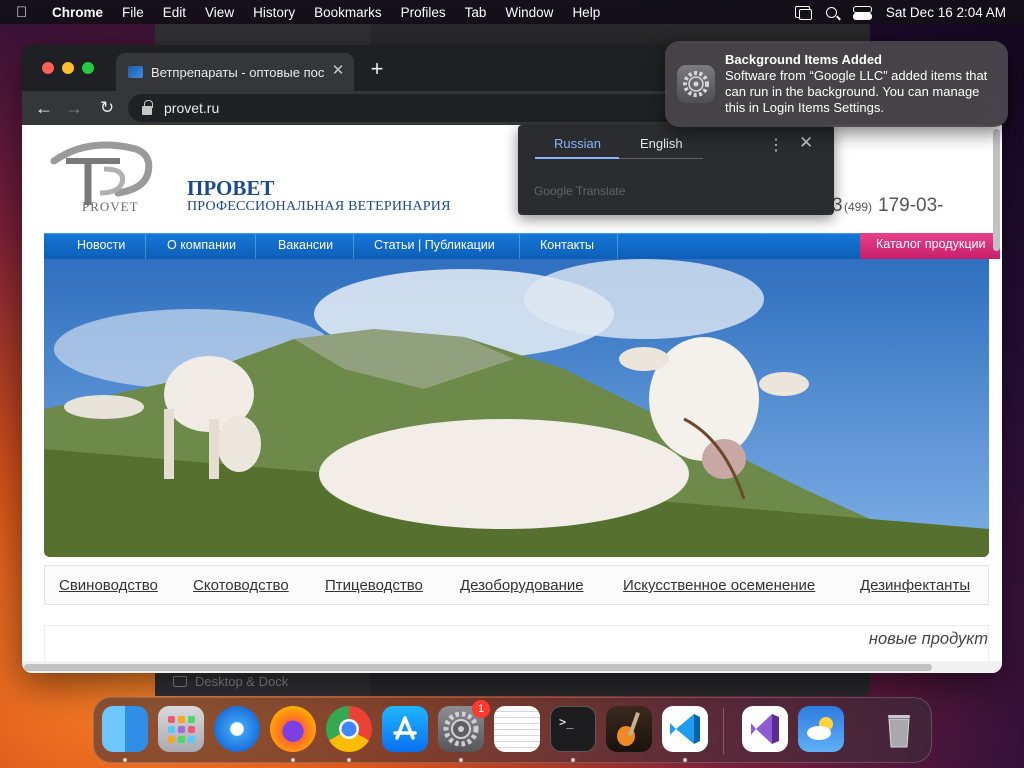 The height and width of the screenshot is (768, 1024). What do you see at coordinates (44, 108) in the screenshot?
I see `back-arrow-icon: ←` at bounding box center [44, 108].